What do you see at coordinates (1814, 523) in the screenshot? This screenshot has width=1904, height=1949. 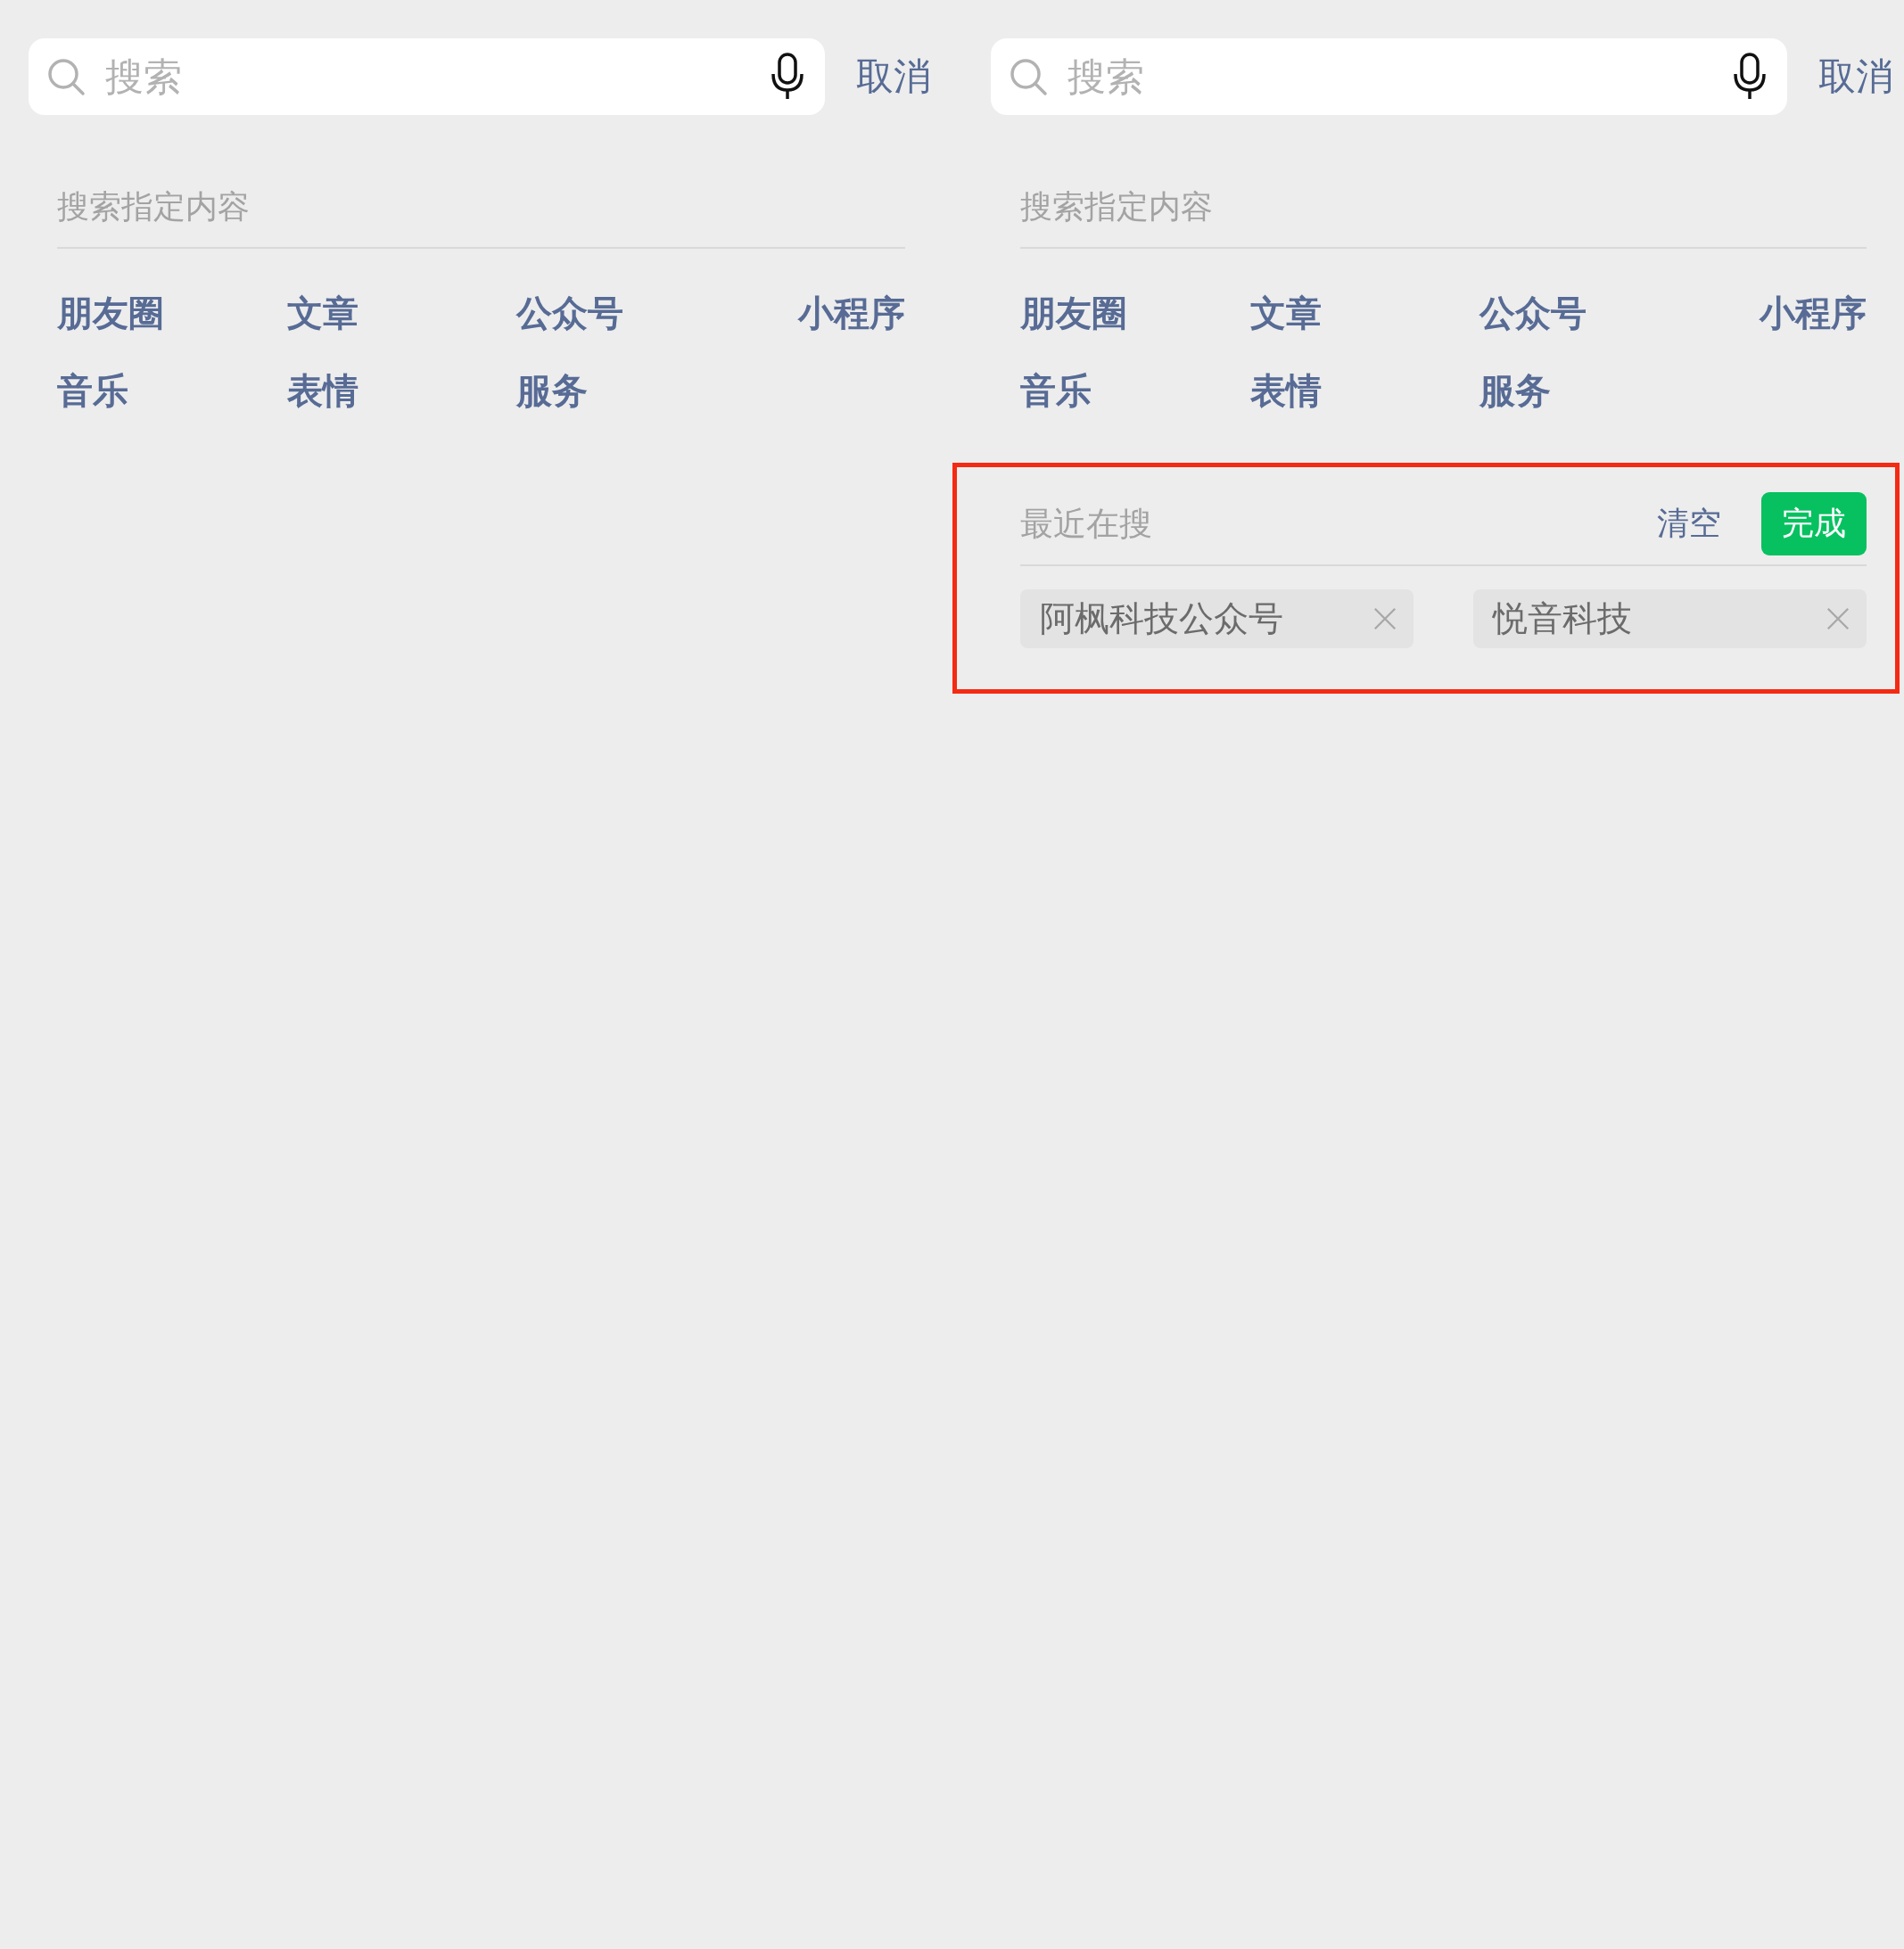 I see `done-button: 完成` at bounding box center [1814, 523].